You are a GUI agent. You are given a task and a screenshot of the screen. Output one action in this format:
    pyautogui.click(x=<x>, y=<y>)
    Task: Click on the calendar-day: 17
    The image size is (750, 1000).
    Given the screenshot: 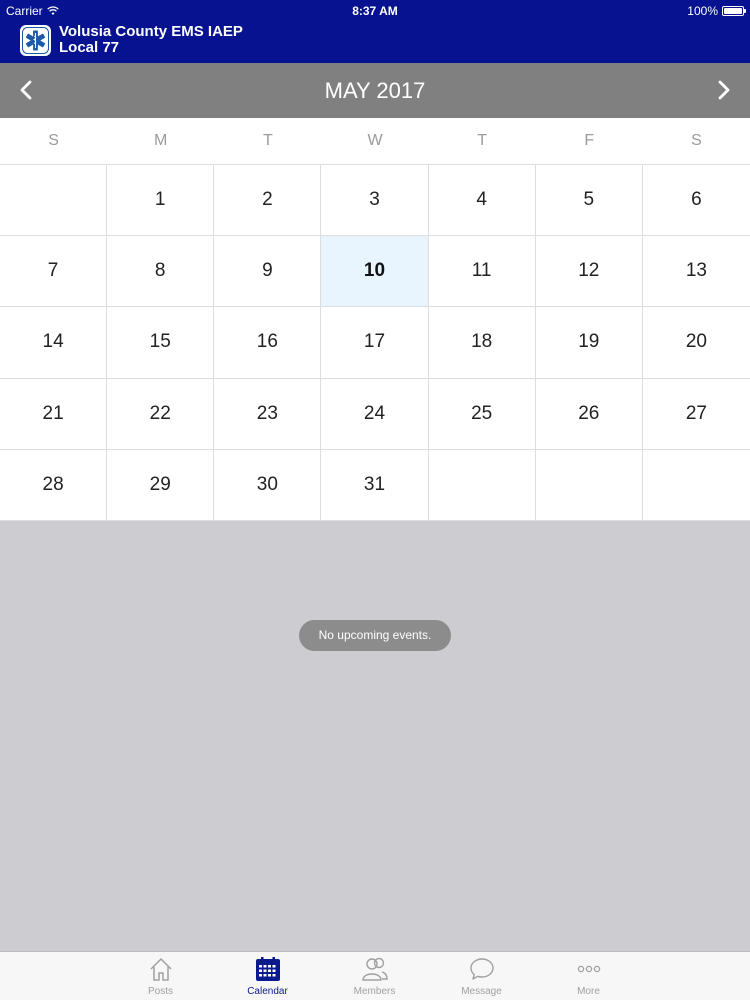 What is the action you would take?
    pyautogui.click(x=375, y=343)
    